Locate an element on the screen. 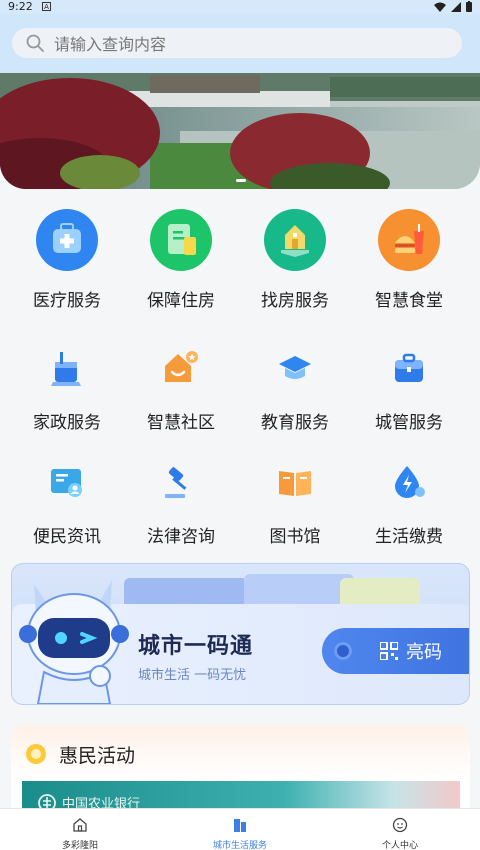 The image size is (480, 850). service-label: 教育服务 is located at coordinates (295, 423).